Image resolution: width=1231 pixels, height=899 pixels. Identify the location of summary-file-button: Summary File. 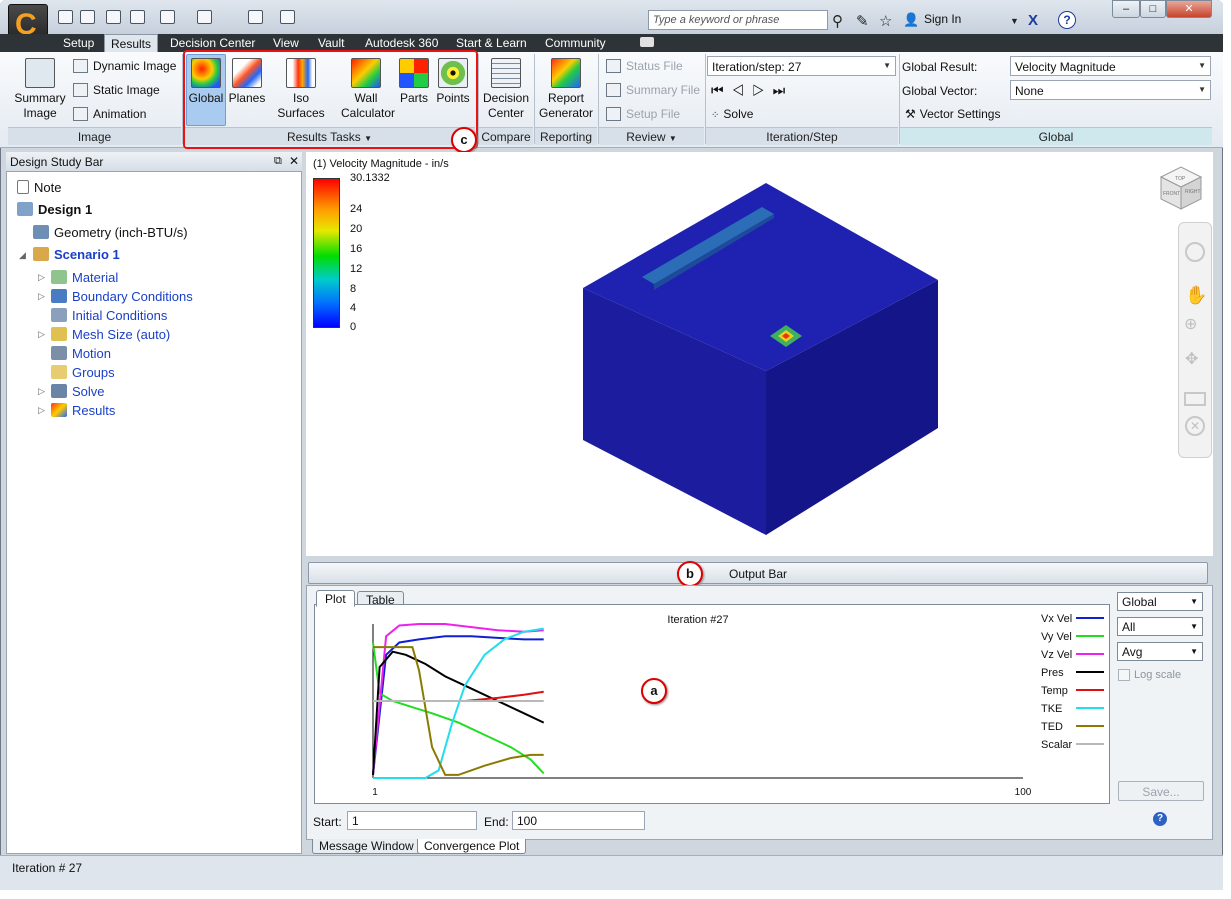
(653, 90).